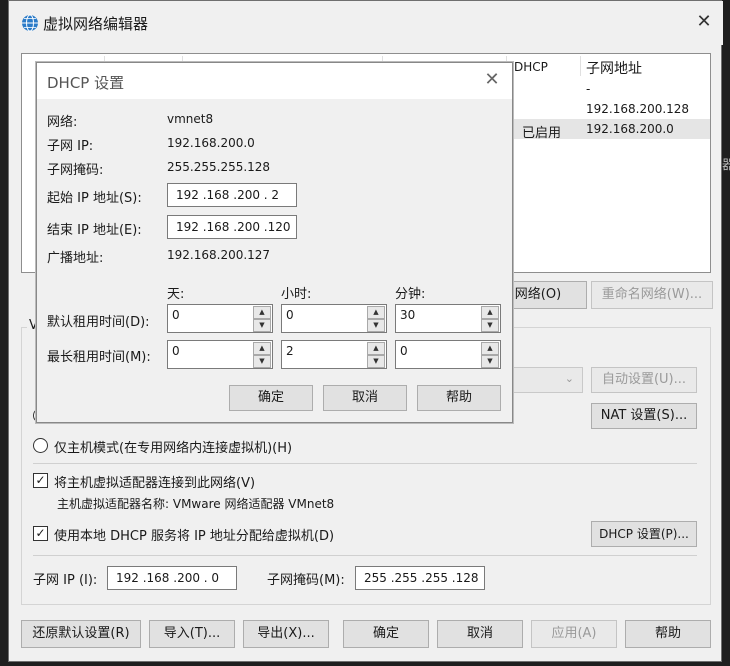 This screenshot has width=730, height=666. What do you see at coordinates (459, 398) in the screenshot?
I see `dialog-help-button: 帮助` at bounding box center [459, 398].